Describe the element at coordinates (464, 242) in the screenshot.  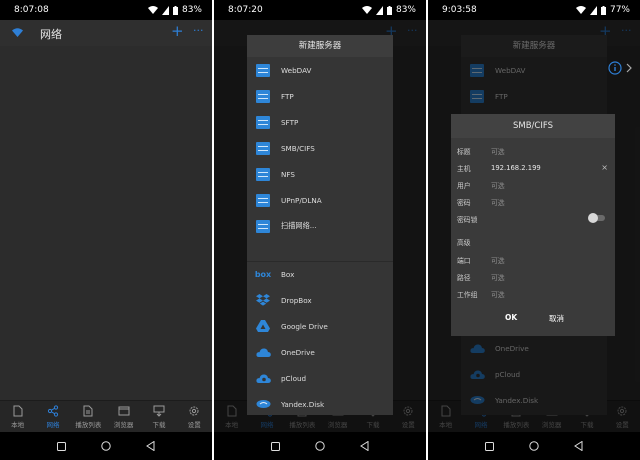
I see `section-advanced: 高级` at that location.